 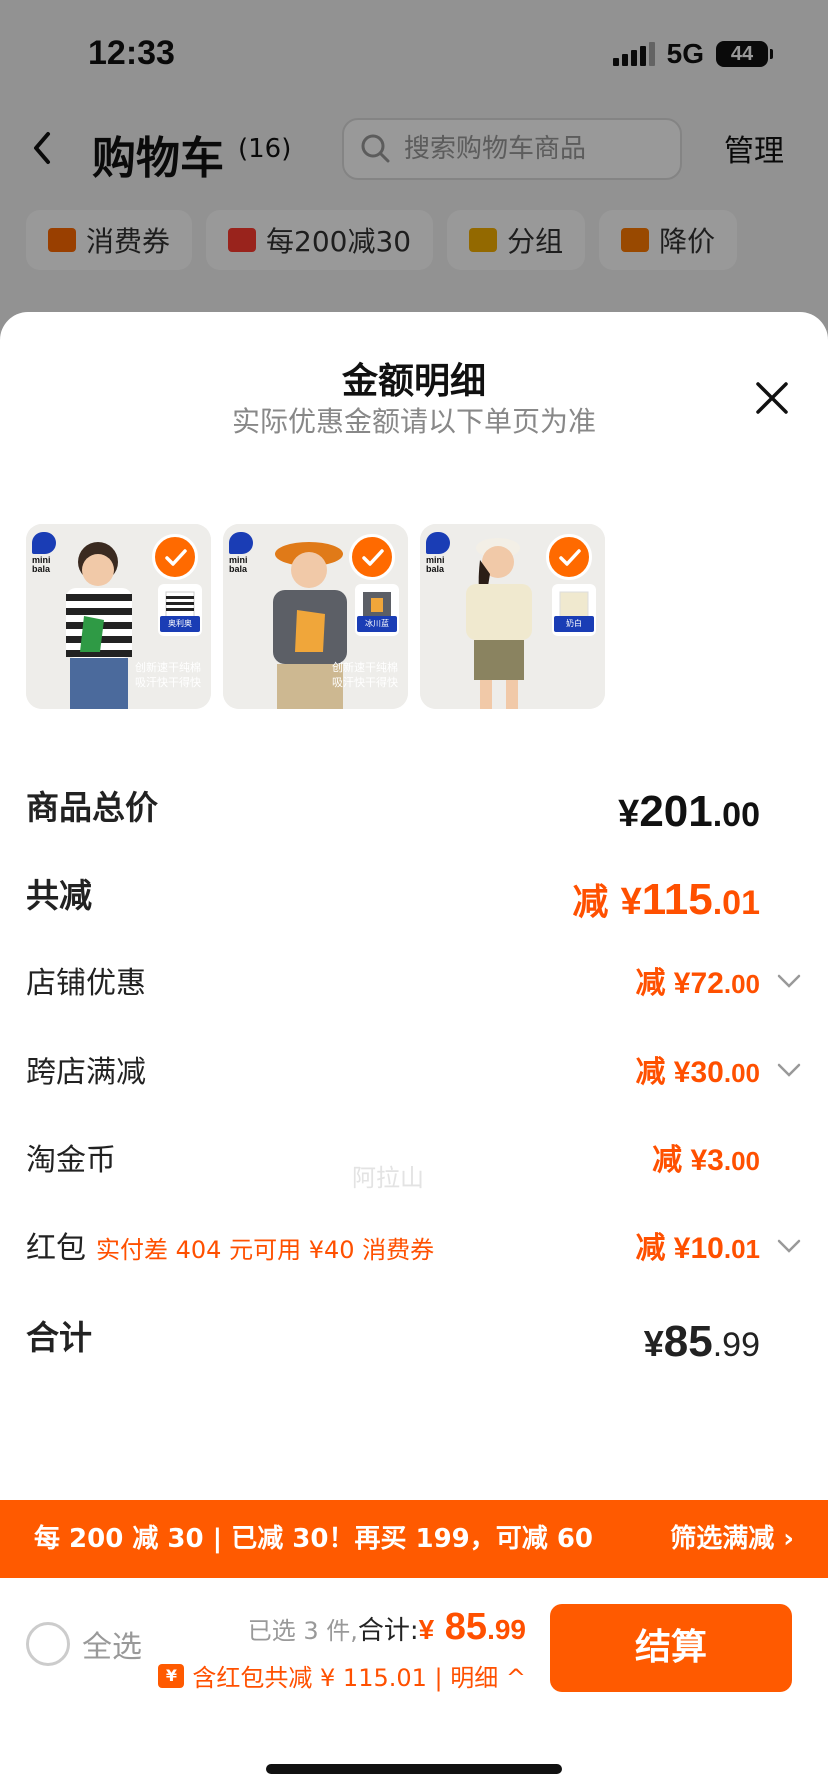 I want to click on total-label: 合计:, so click(x=388, y=1631).